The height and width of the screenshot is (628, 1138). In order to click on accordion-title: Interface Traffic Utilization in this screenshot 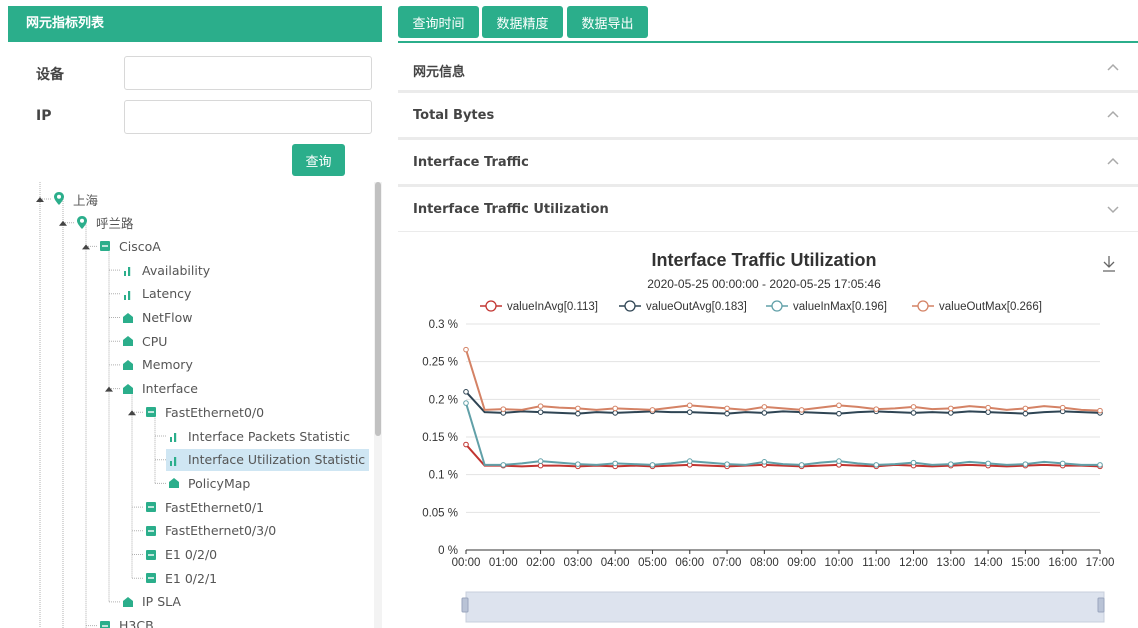, I will do `click(511, 209)`.